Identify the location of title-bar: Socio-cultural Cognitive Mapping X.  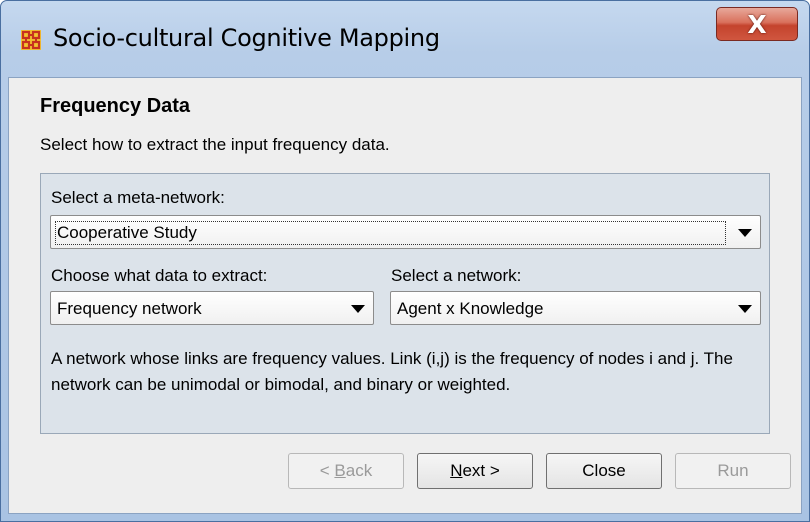
(405, 39).